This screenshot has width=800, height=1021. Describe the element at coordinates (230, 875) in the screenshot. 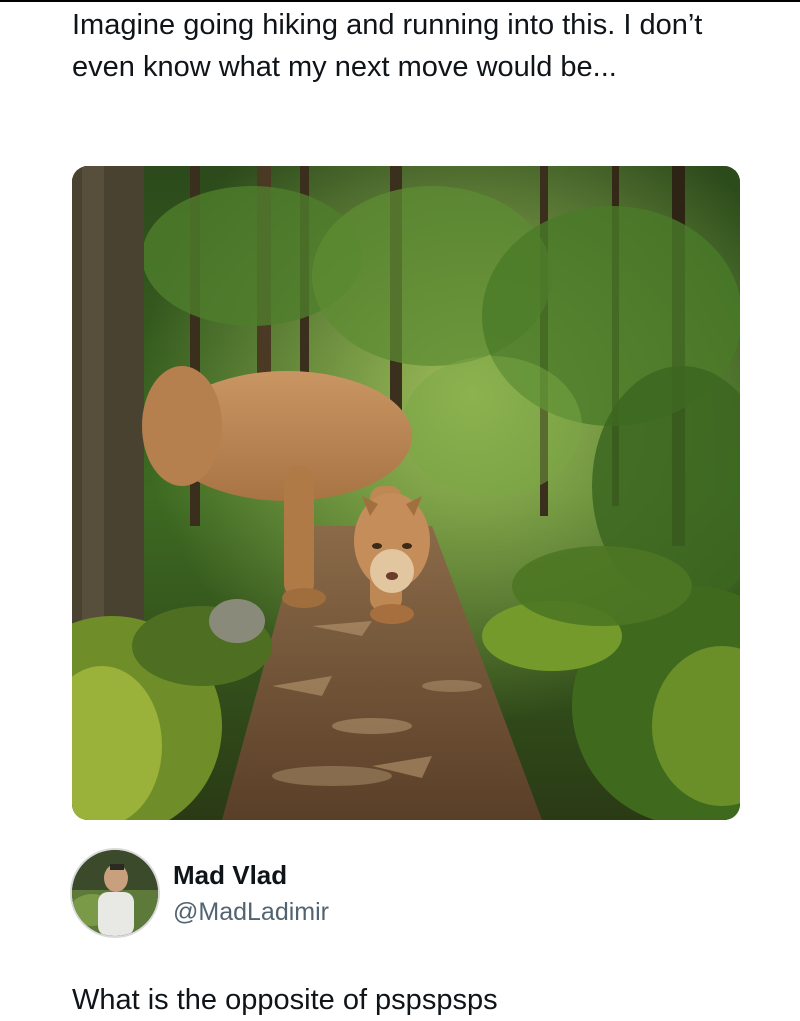

I see `author-name: Mad Vlad` at that location.